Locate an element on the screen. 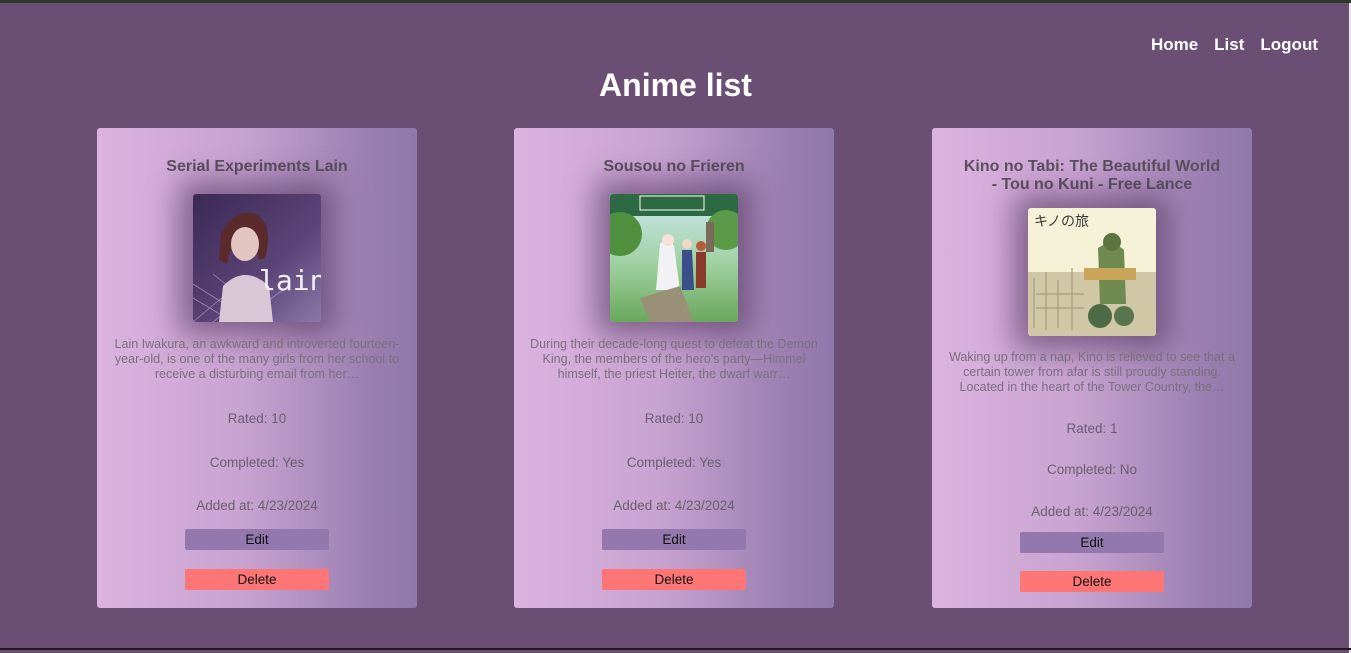  anime-title: Serial Experiments Lain is located at coordinates (257, 166).